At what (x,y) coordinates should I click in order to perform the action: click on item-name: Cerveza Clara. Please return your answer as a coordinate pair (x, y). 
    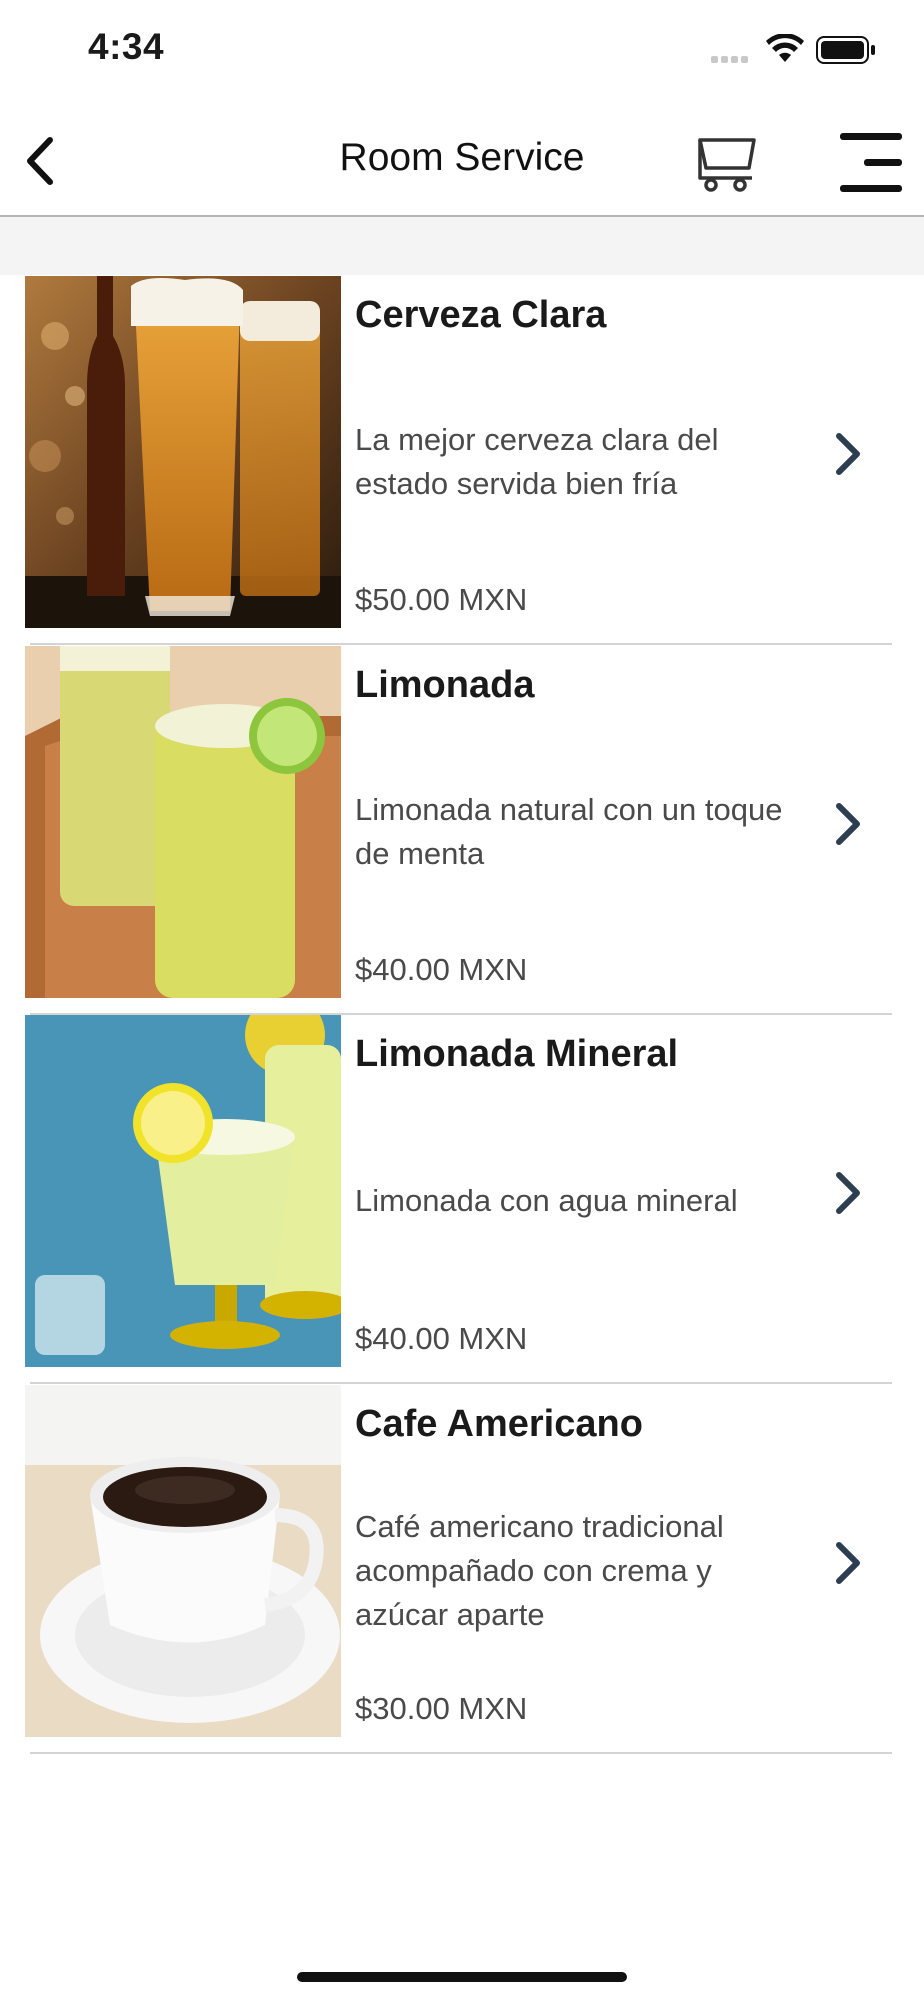
    Looking at the image, I should click on (481, 315).